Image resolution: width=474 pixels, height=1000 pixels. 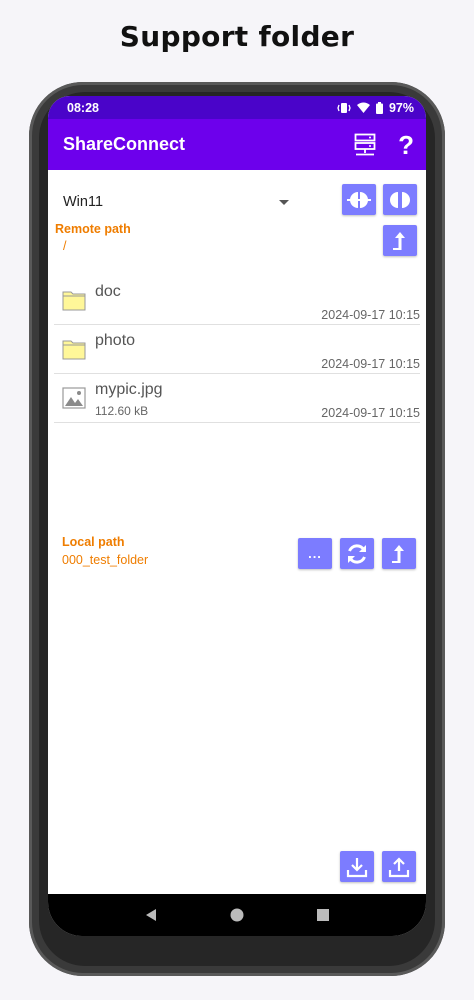 What do you see at coordinates (115, 340) in the screenshot?
I see `file-name: photo` at bounding box center [115, 340].